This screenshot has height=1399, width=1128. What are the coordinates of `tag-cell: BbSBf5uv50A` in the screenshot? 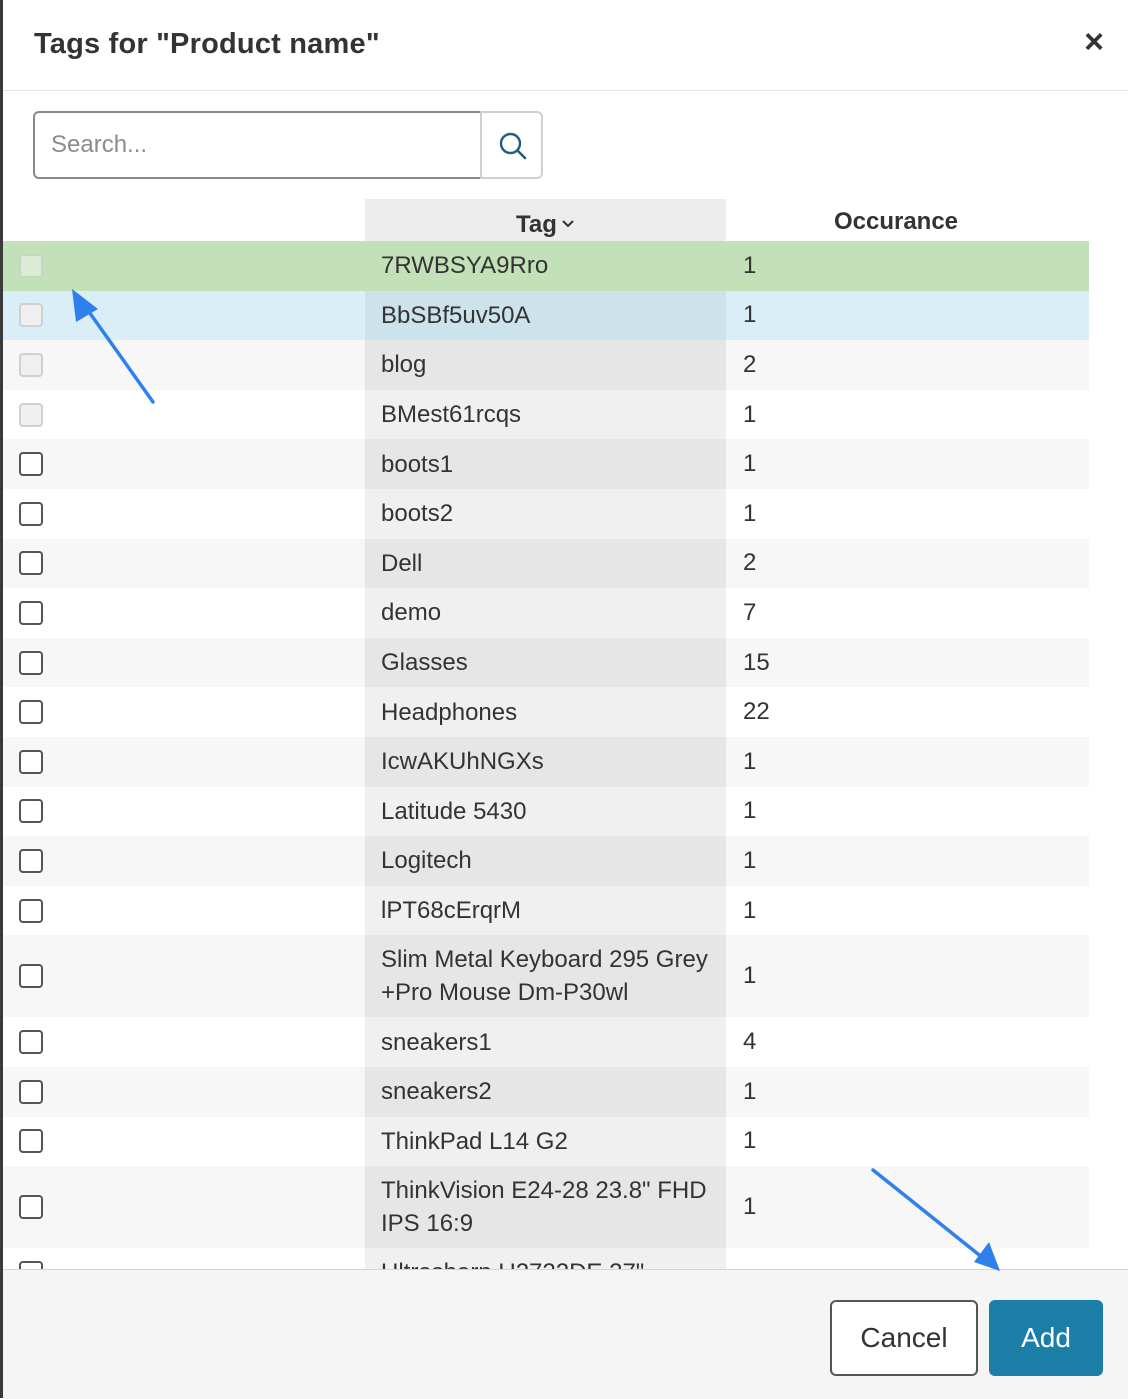 It's located at (545, 315).